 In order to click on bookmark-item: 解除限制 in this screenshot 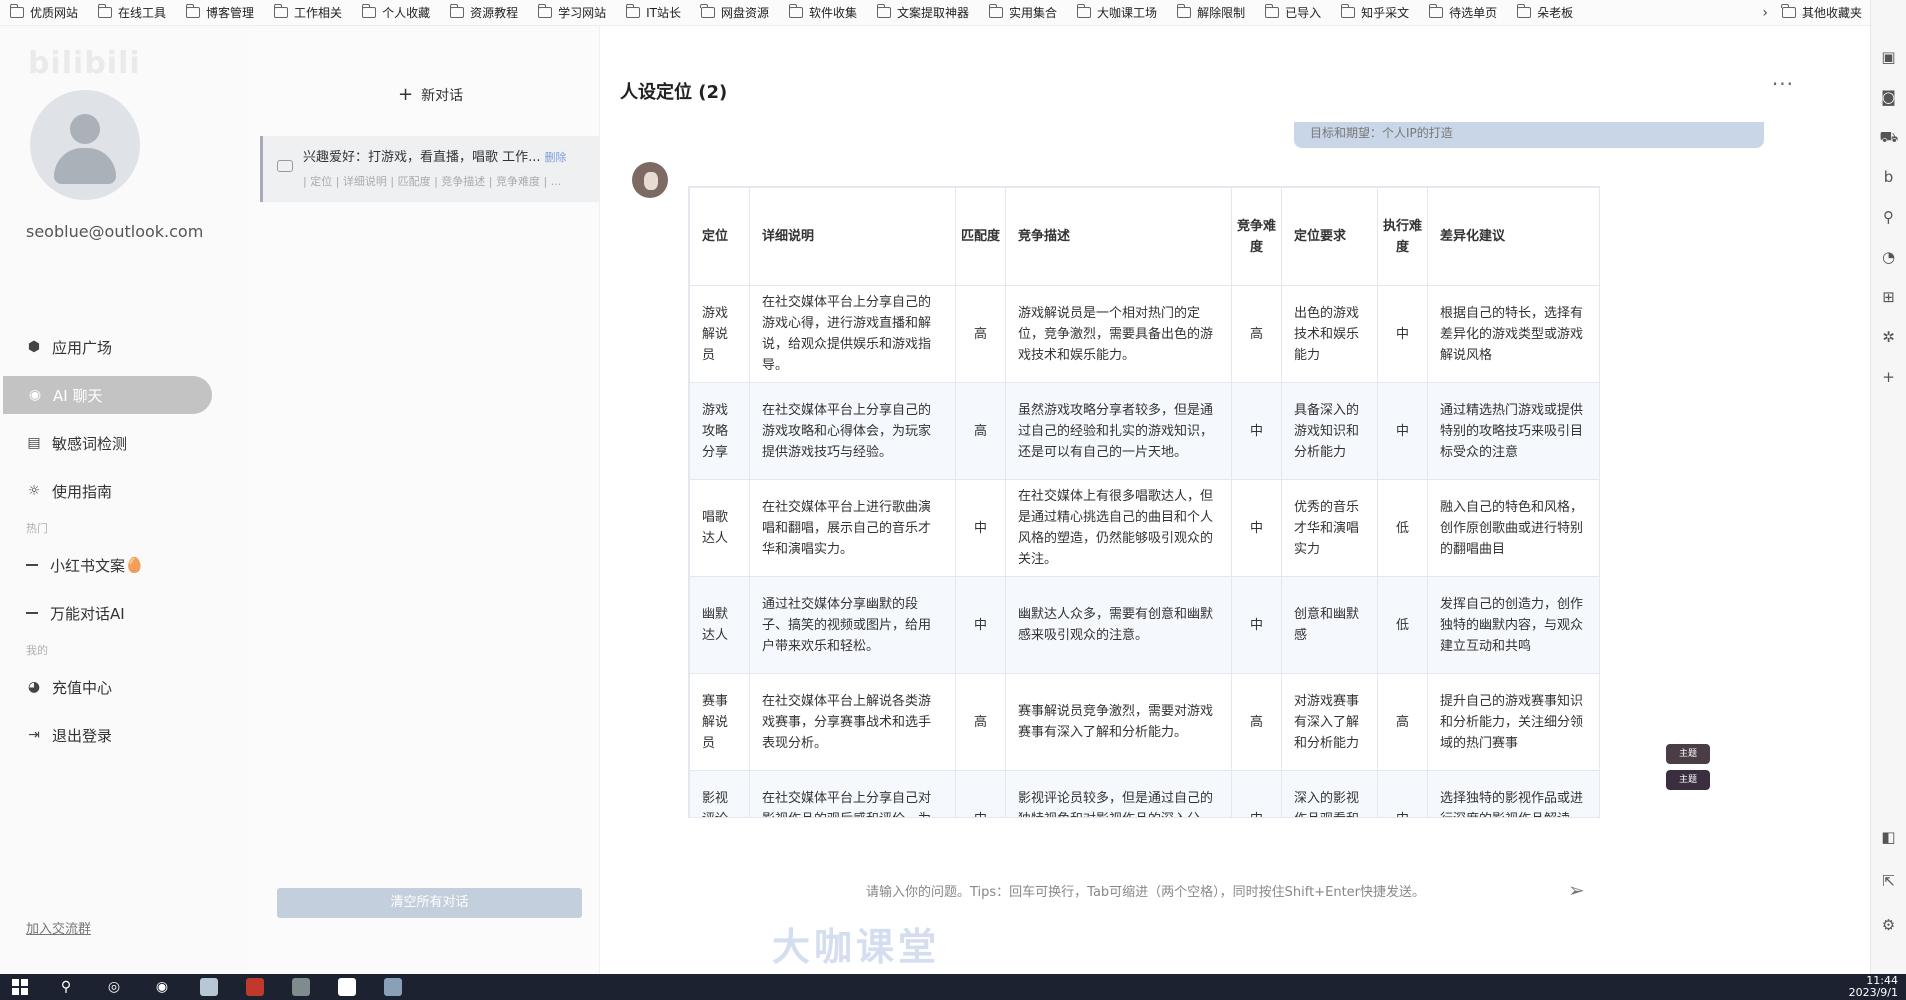, I will do `click(1210, 12)`.